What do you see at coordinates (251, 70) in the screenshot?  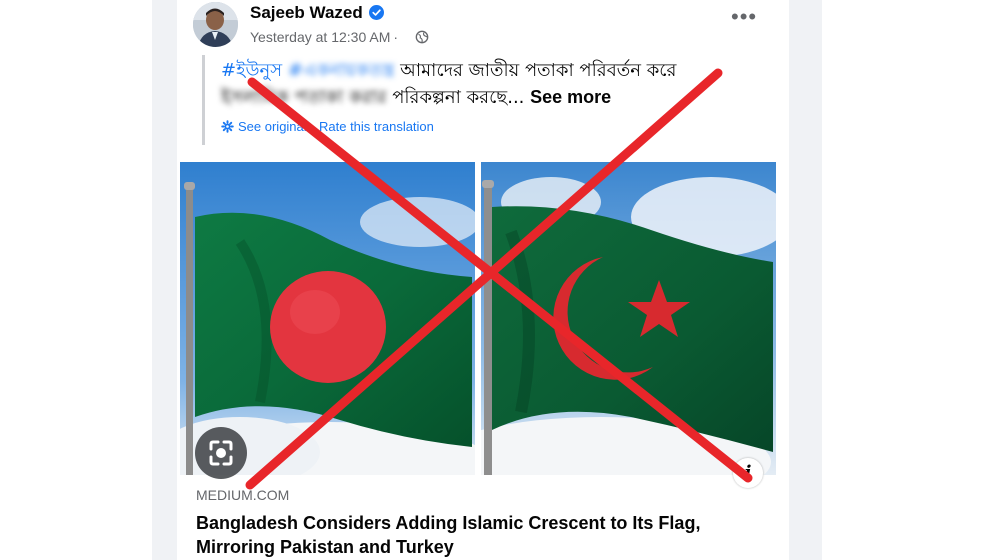 I see `hashtag-yunus: #ইউনুস` at bounding box center [251, 70].